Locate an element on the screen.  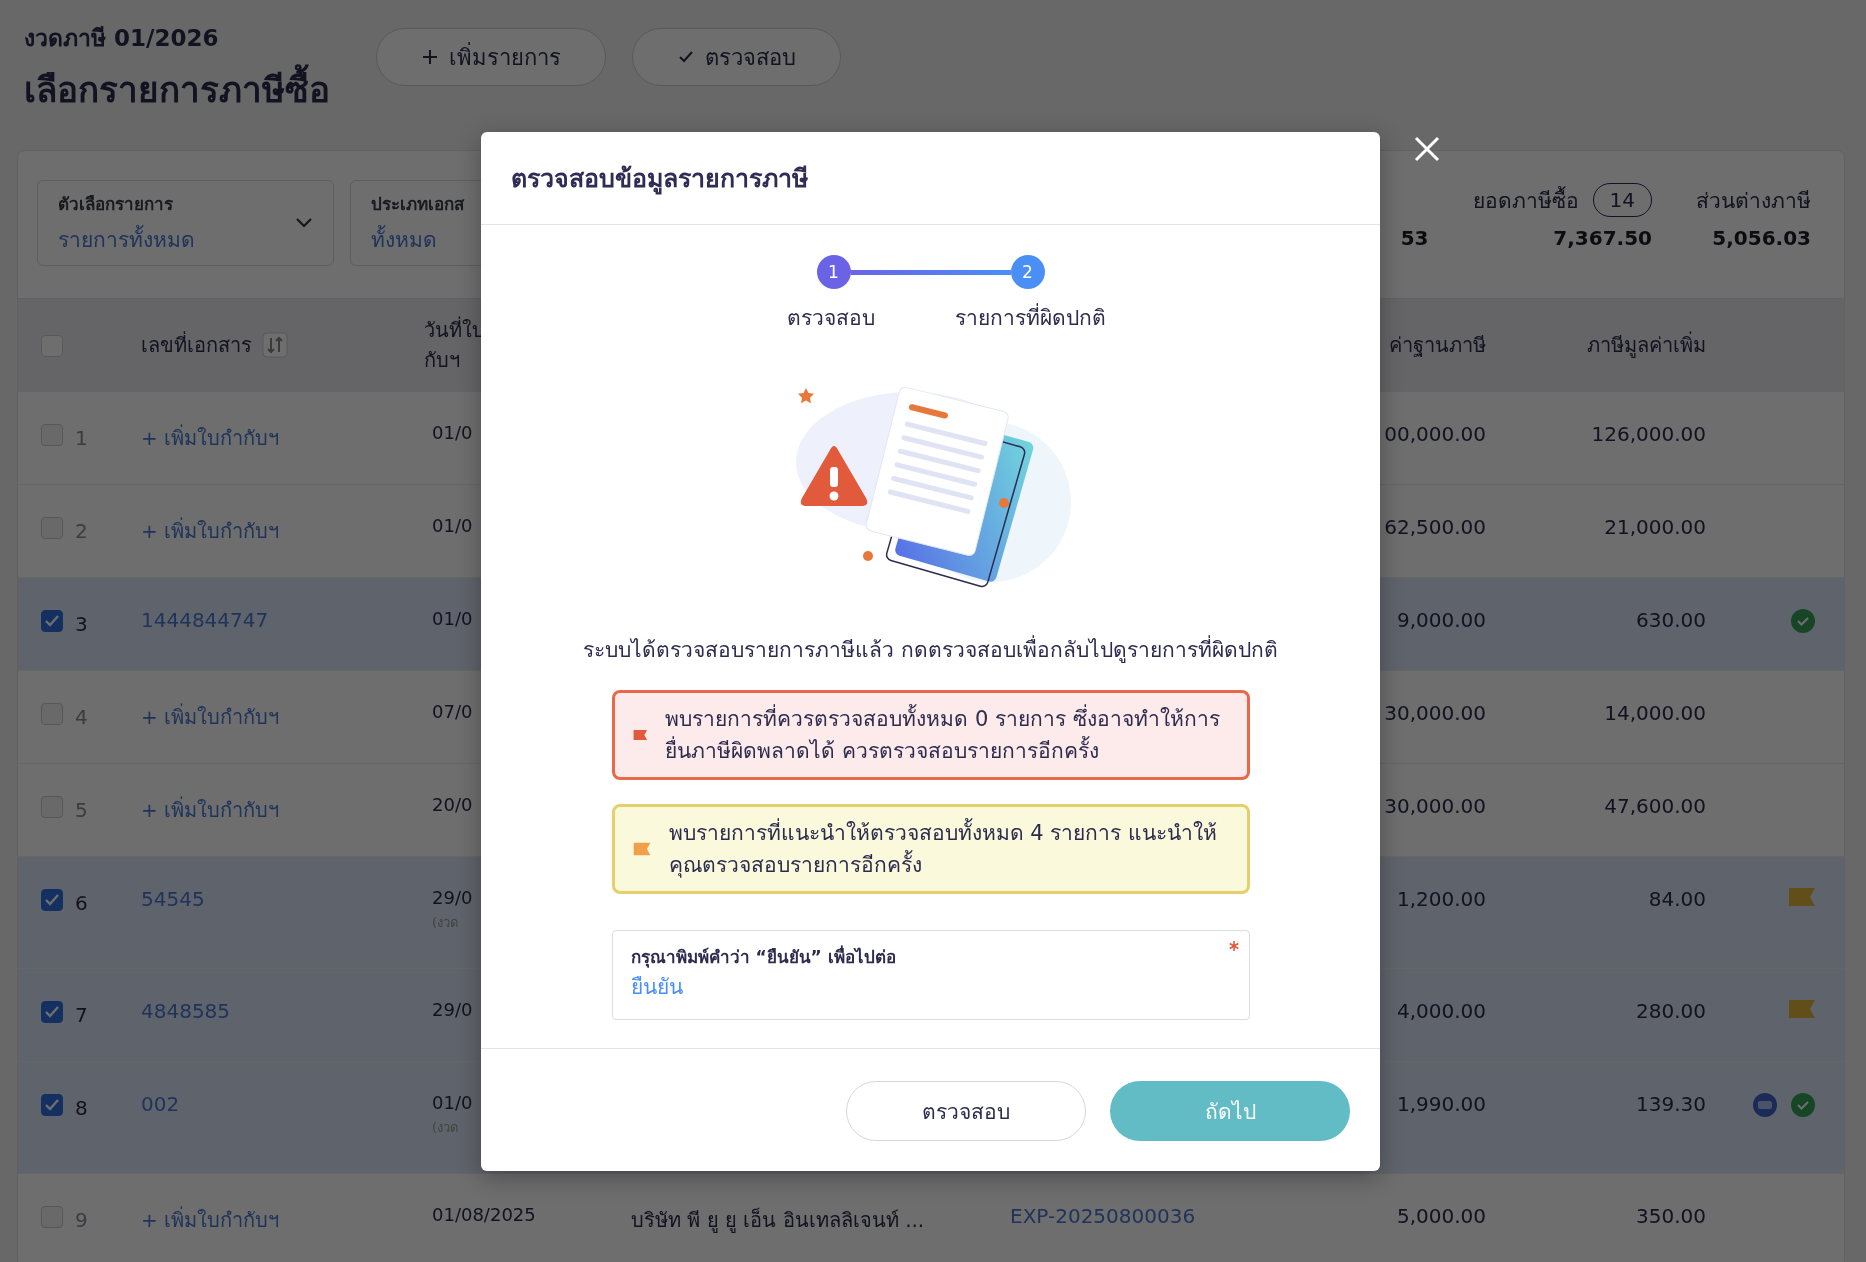
dropdown-label: ตัวเลือกรายการ is located at coordinates (116, 204).